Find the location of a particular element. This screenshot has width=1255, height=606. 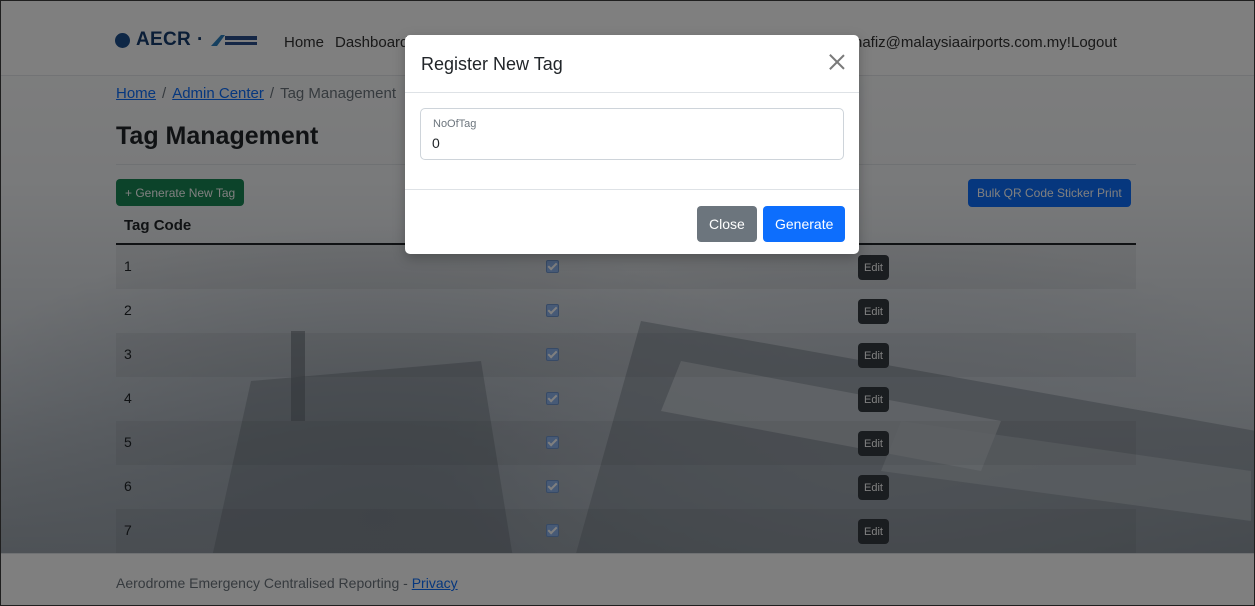

close-icon is located at coordinates (837, 62).